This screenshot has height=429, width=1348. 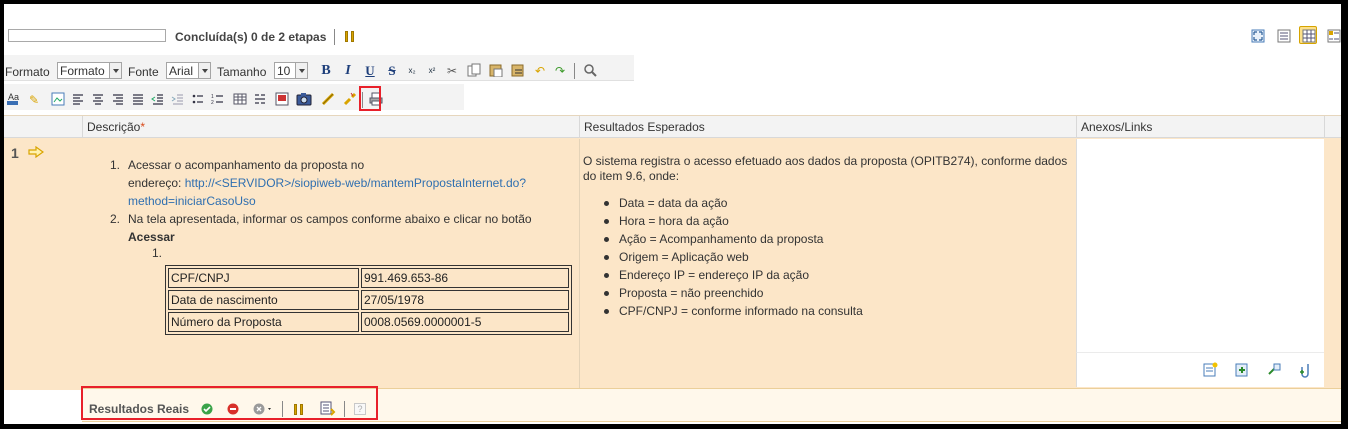 What do you see at coordinates (240, 100) in the screenshot?
I see `table-icon` at bounding box center [240, 100].